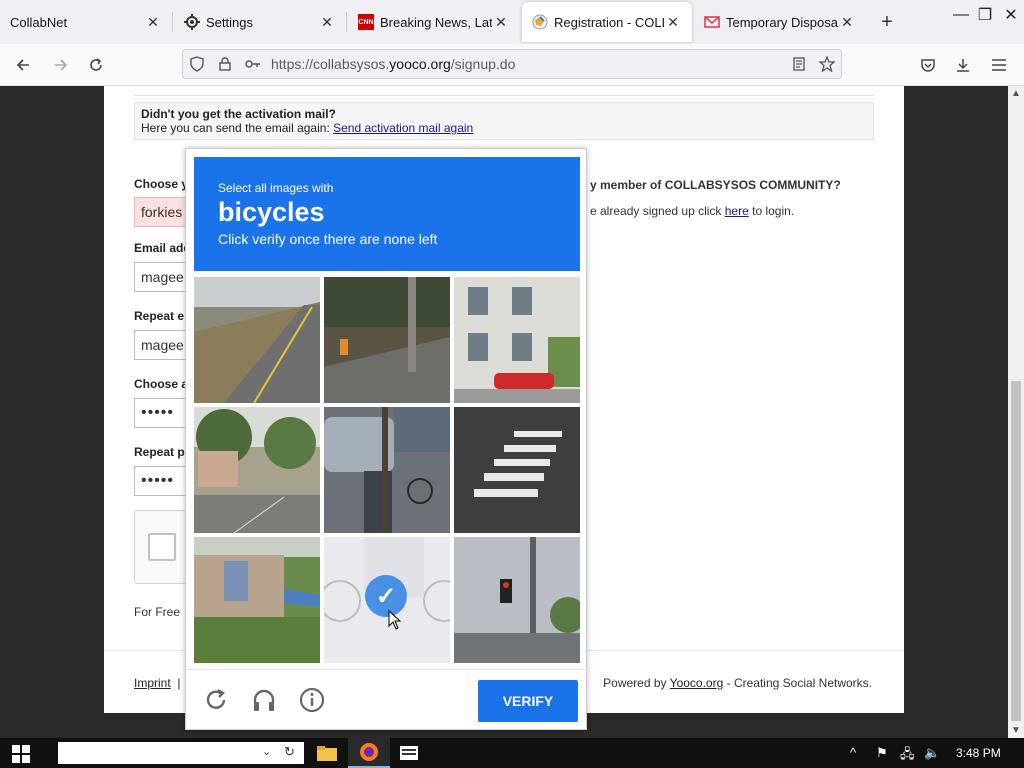 The width and height of the screenshot is (1024, 768). I want to click on tab-settings: Settings ✕, so click(260, 22).